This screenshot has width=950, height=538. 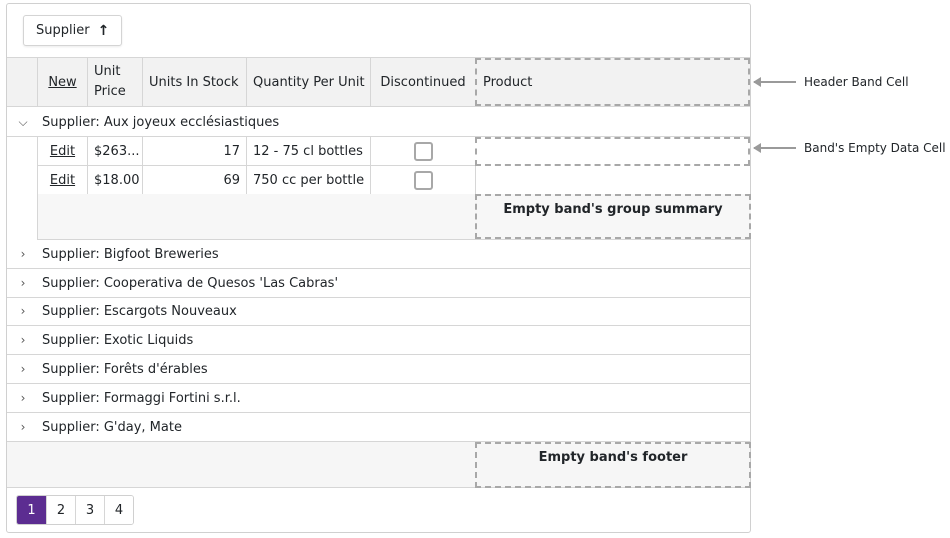 I want to click on group-label: Supplier: Exotic Liquids, so click(x=118, y=340).